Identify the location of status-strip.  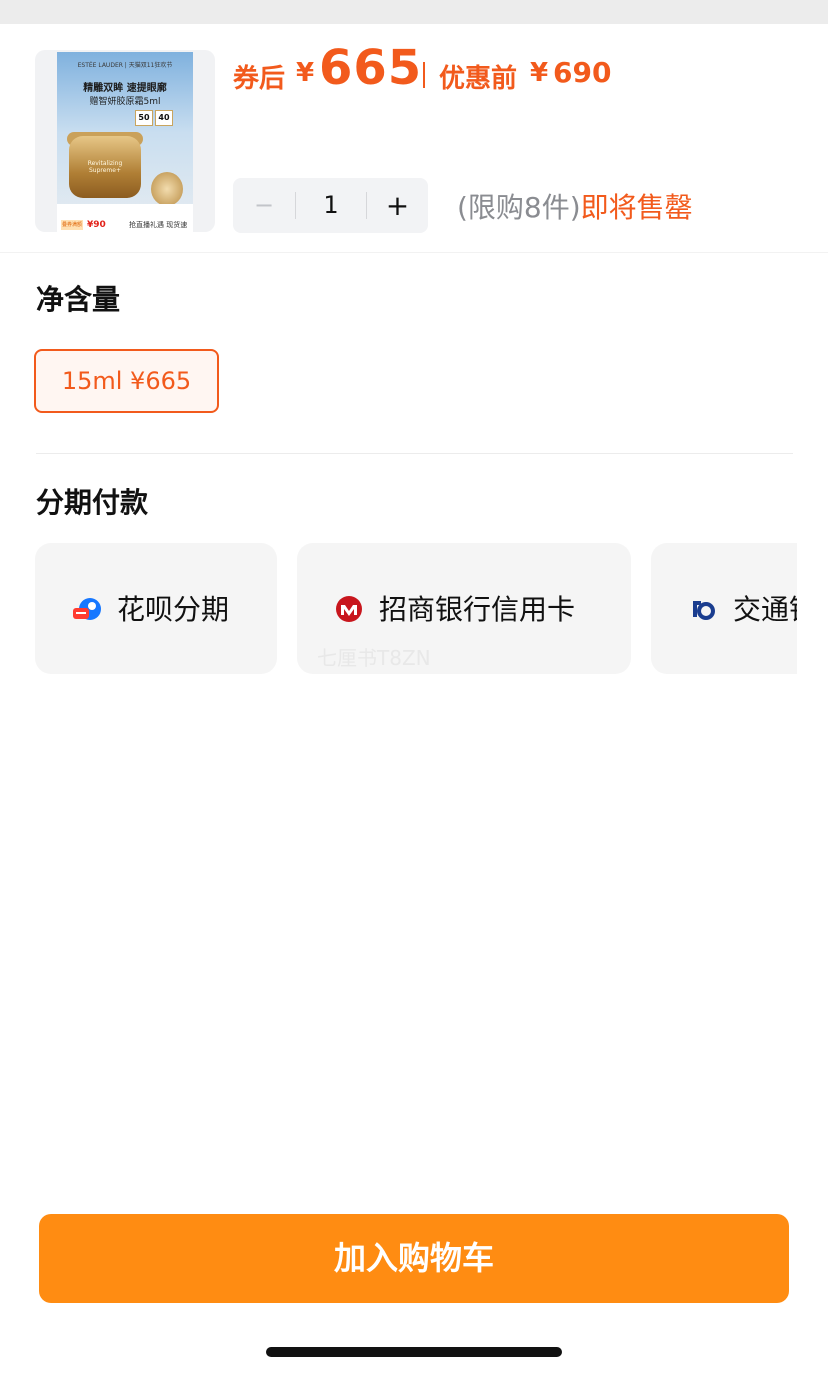
(414, 12).